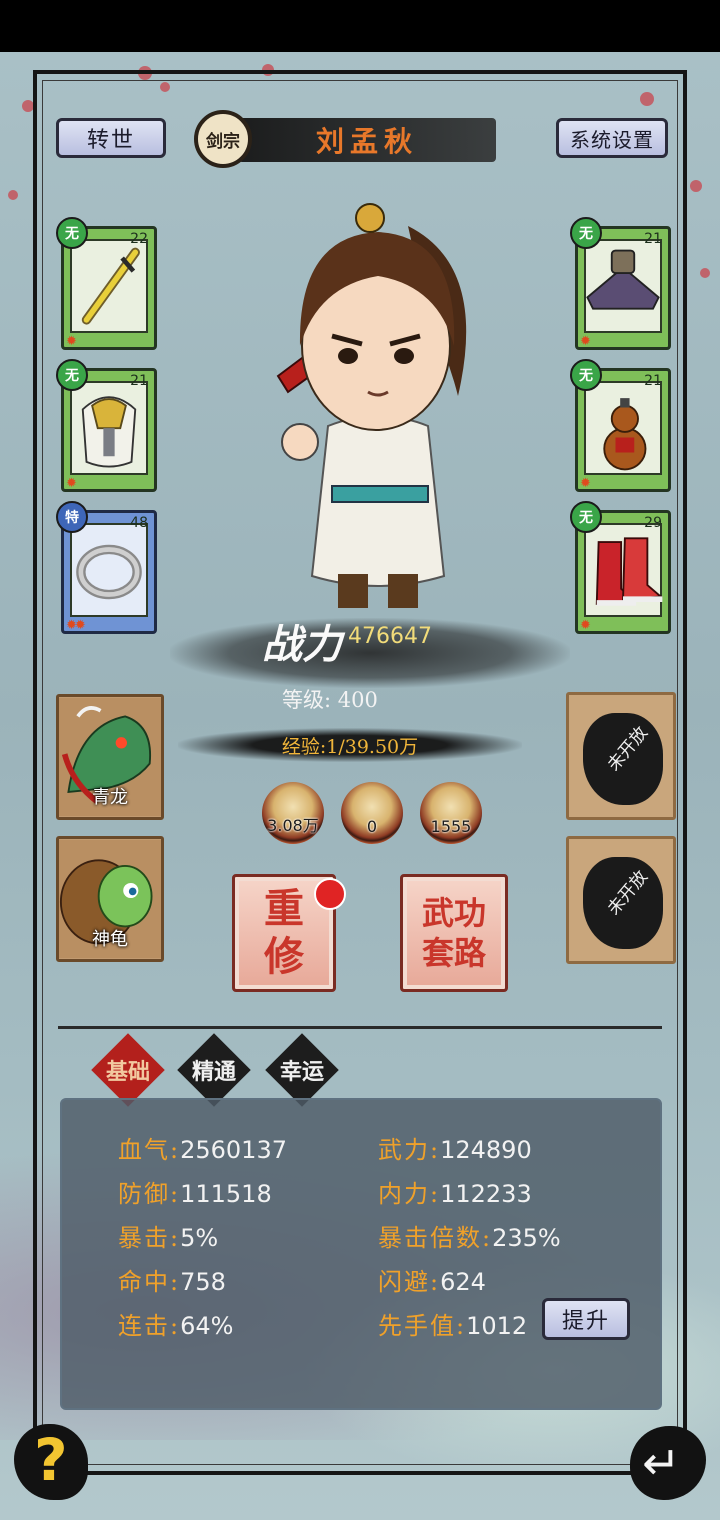 Image resolution: width=720 pixels, height=1520 pixels. I want to click on notification-dot, so click(330, 894).